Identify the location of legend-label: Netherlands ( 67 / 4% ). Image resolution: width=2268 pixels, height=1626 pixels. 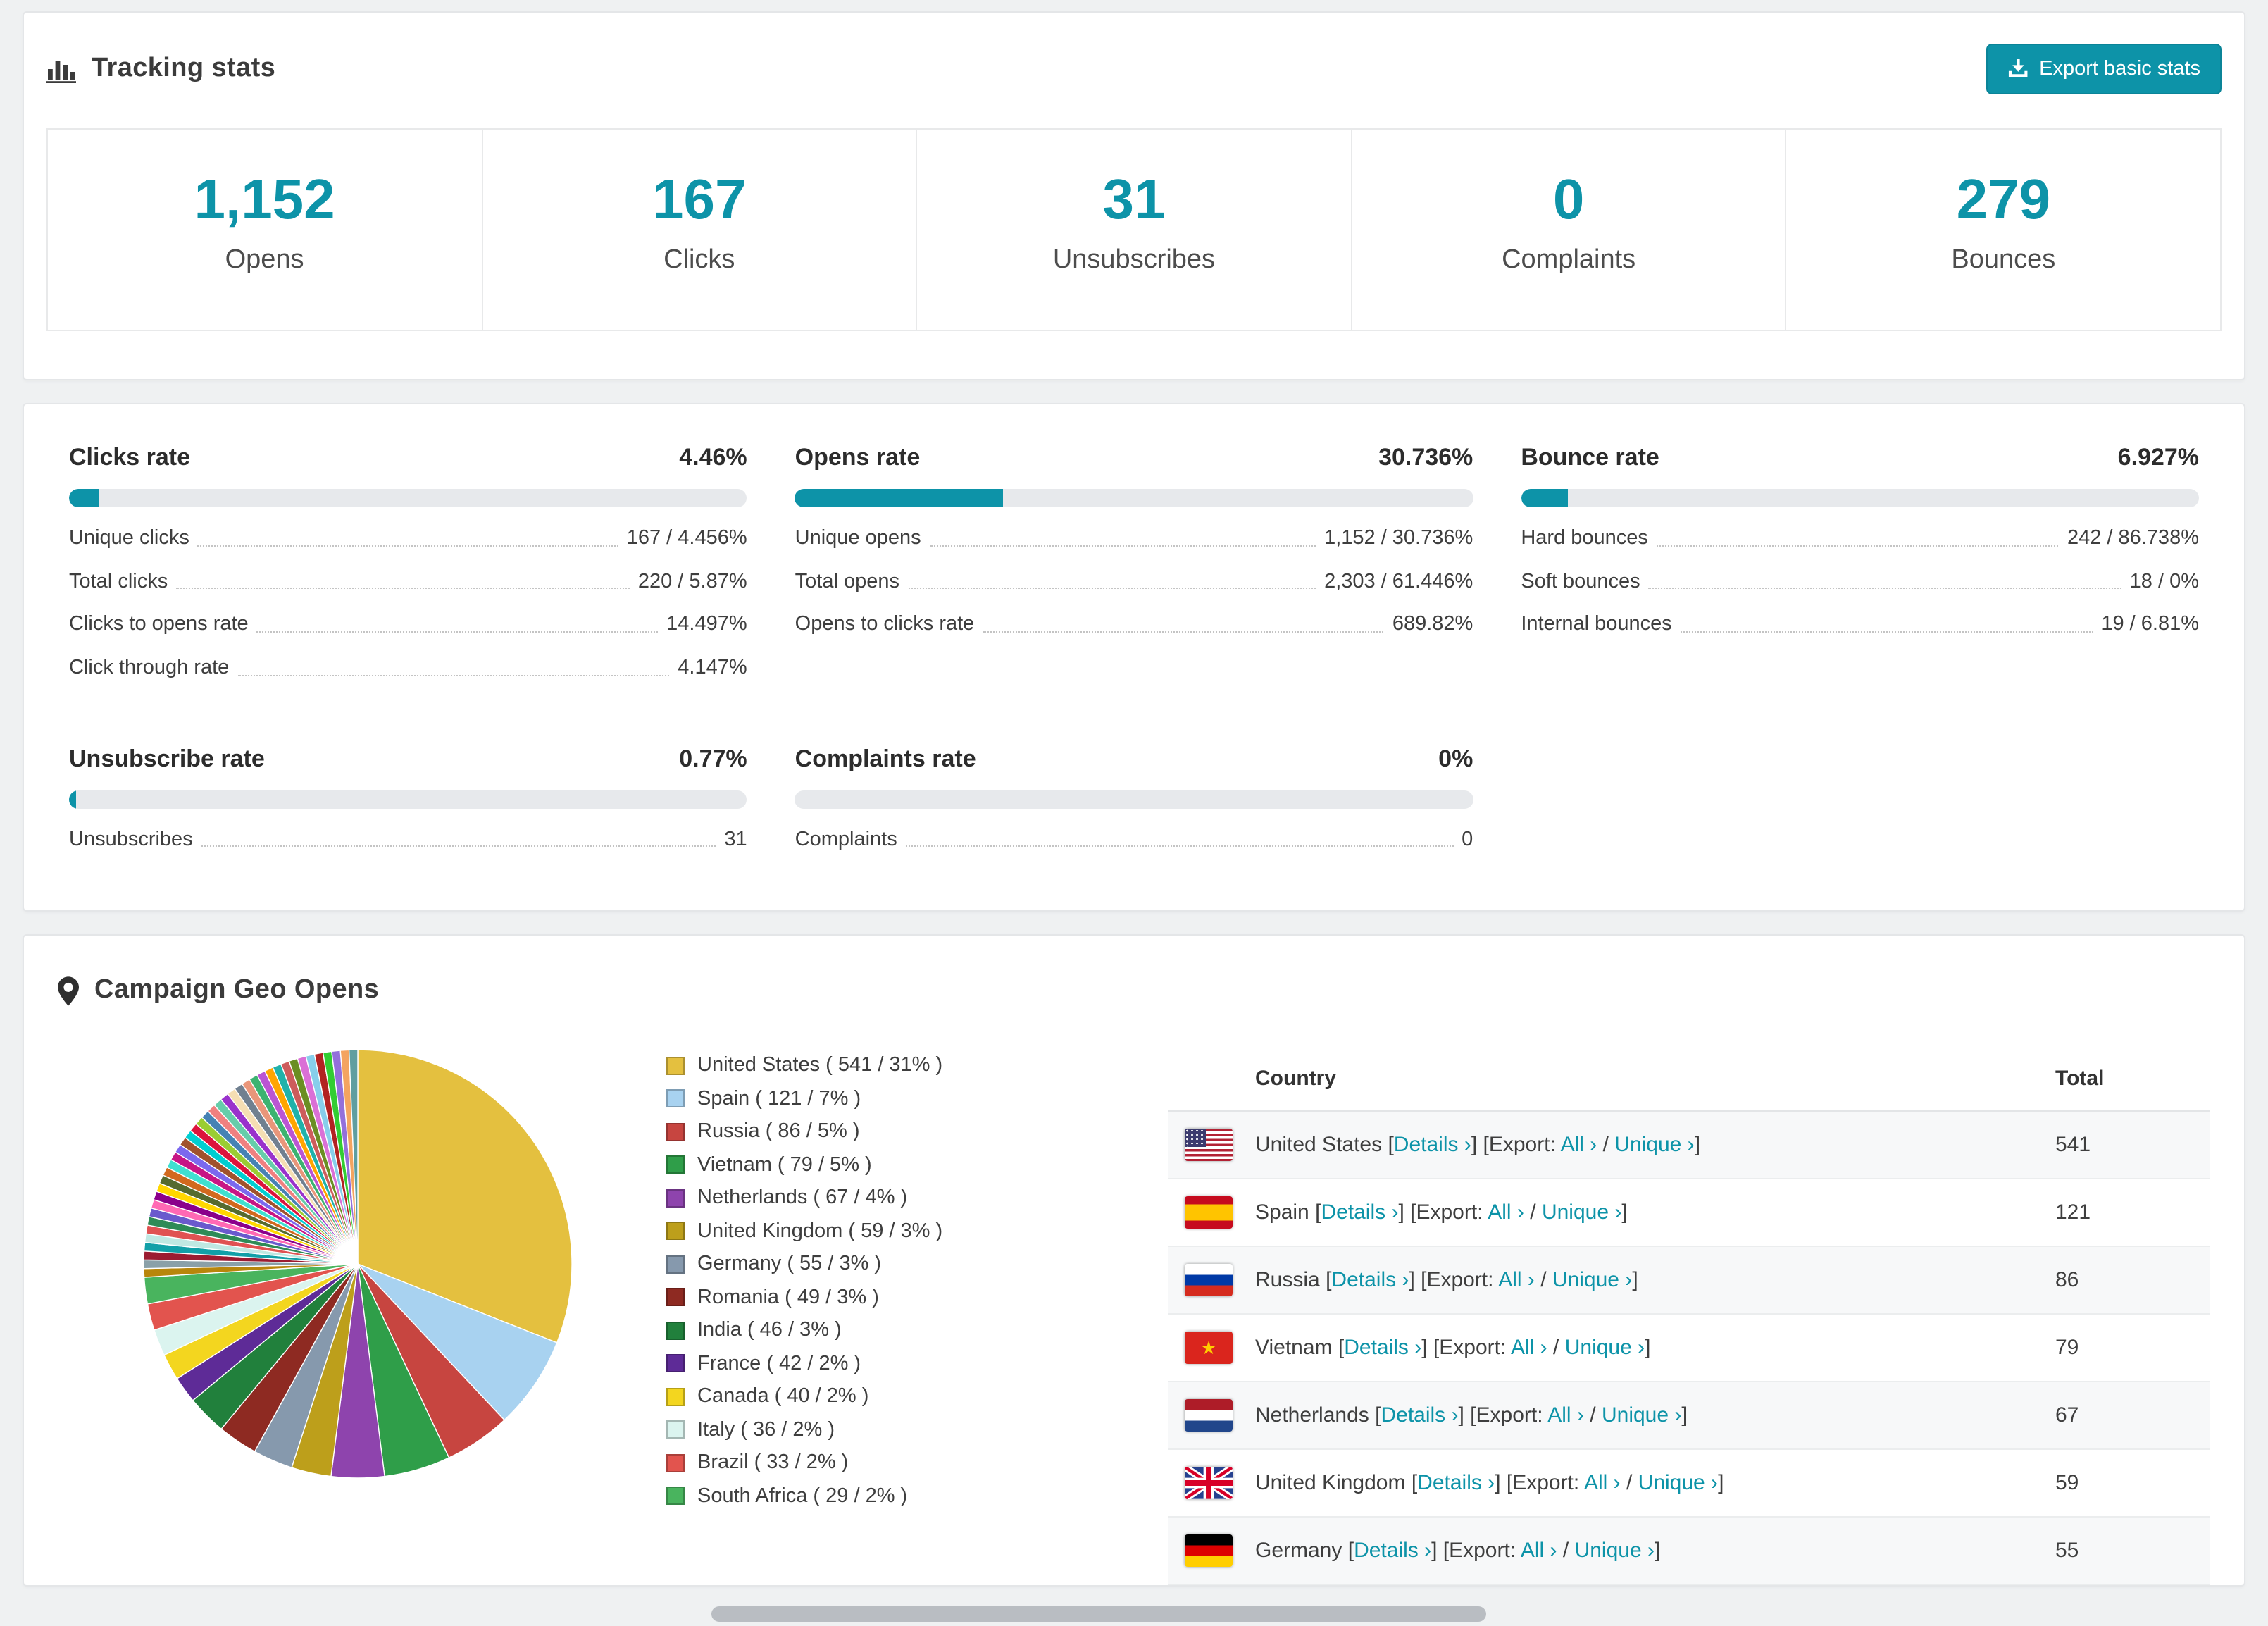
(803, 1198).